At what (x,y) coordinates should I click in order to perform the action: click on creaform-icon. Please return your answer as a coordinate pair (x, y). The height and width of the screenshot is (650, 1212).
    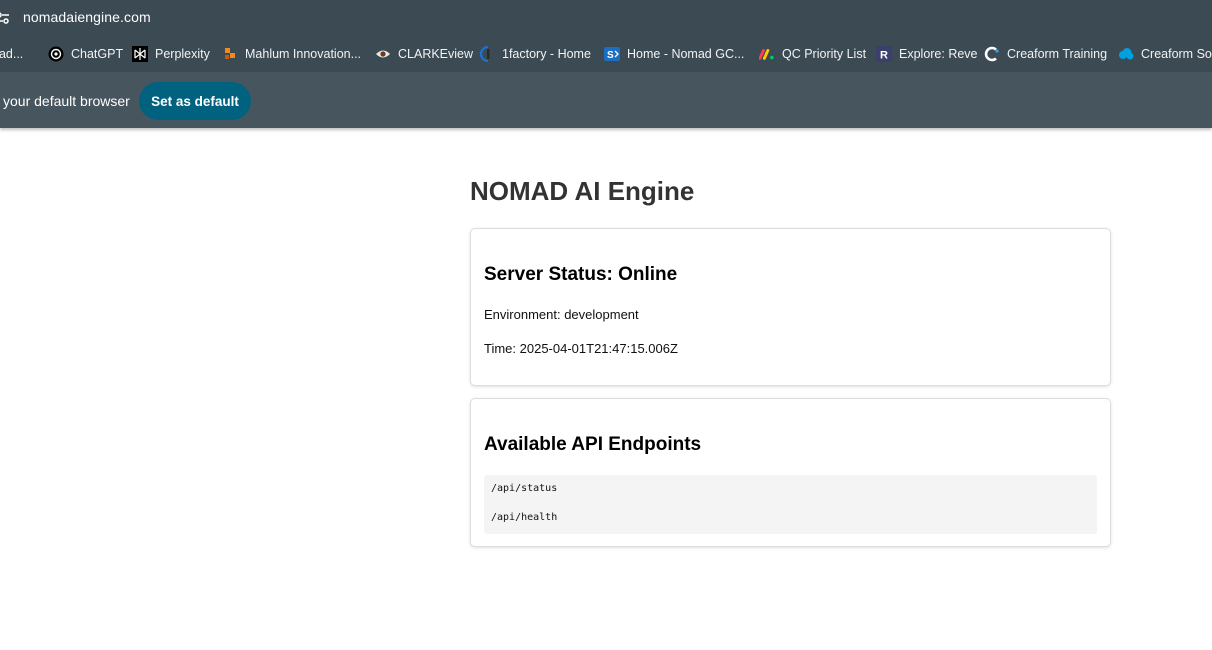
    Looking at the image, I should click on (992, 54).